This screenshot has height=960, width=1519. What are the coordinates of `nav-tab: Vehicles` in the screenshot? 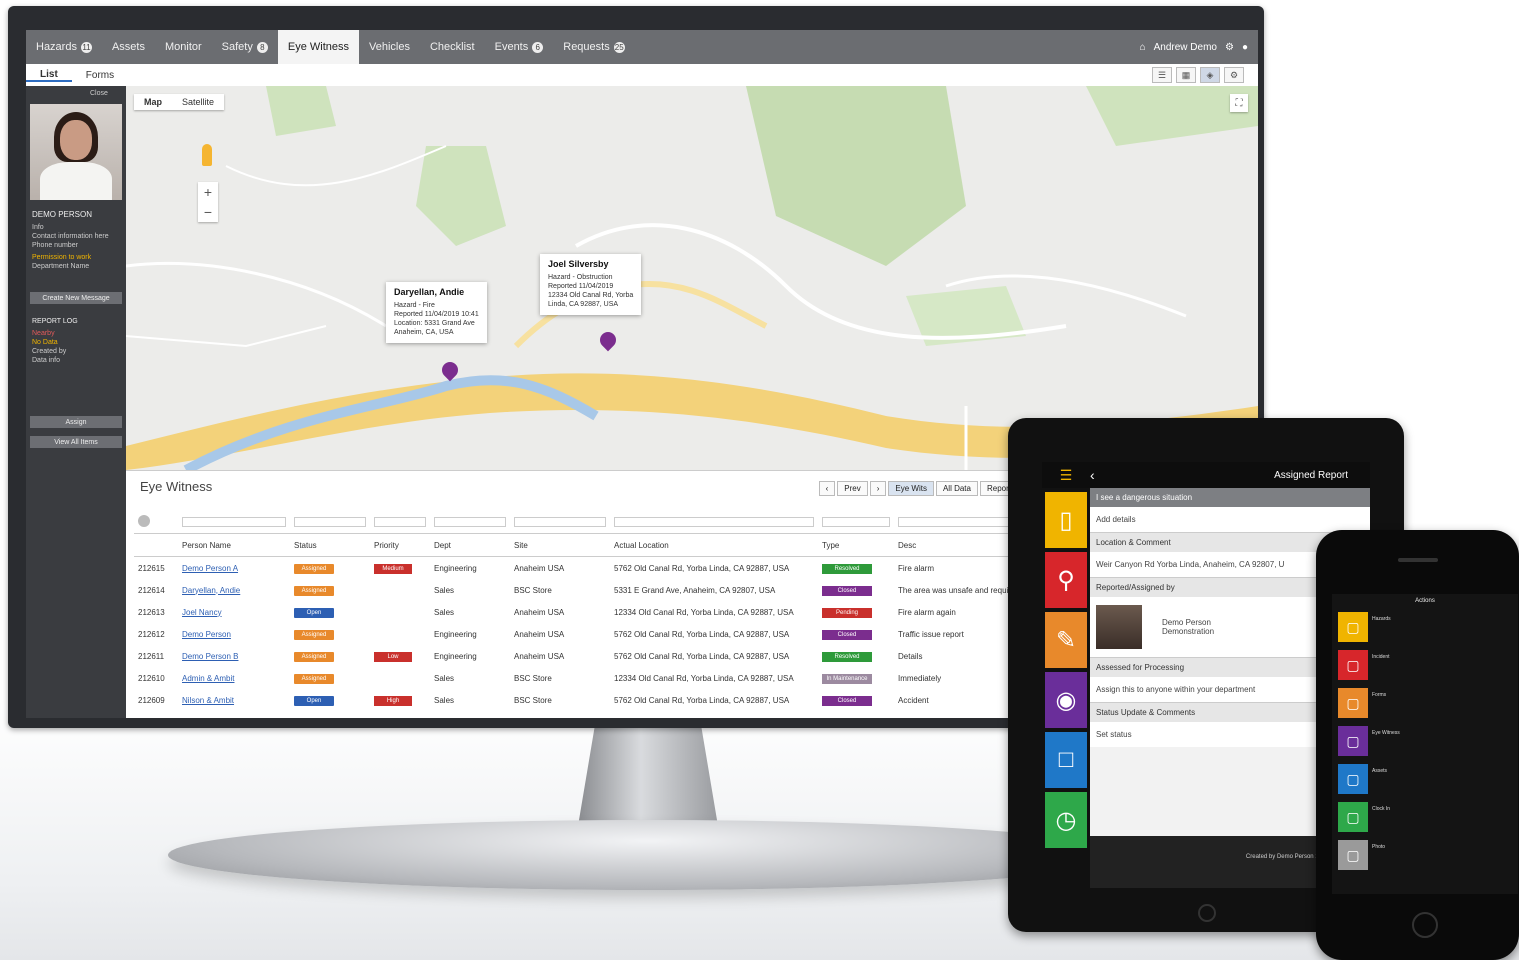 It's located at (389, 47).